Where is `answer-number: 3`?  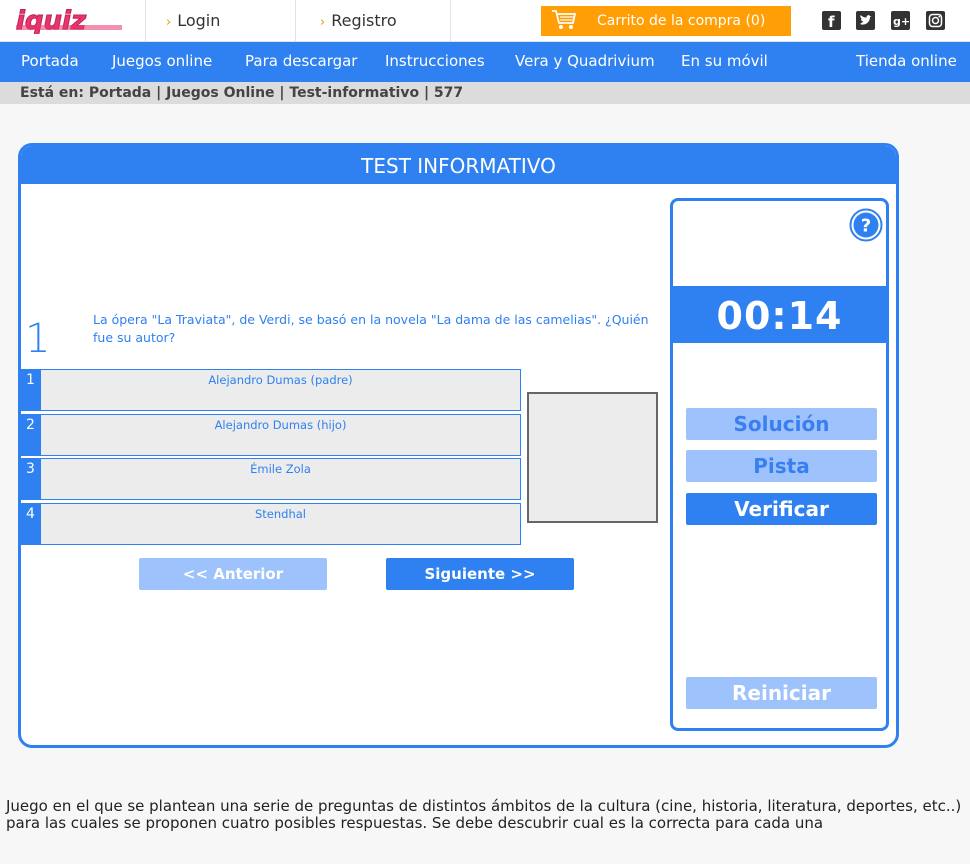 answer-number: 3 is located at coordinates (30, 479).